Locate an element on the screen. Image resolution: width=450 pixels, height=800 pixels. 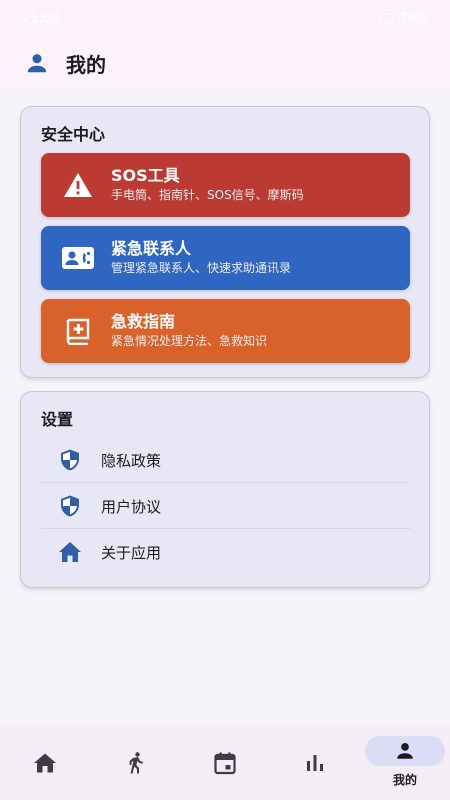
battery-icon is located at coordinates (386, 18).